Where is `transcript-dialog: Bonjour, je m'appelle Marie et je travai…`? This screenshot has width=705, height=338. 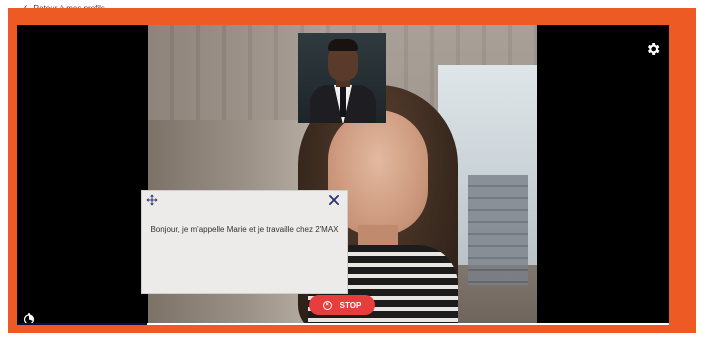
transcript-dialog: Bonjour, je m'appelle Marie et je travai… is located at coordinates (244, 242).